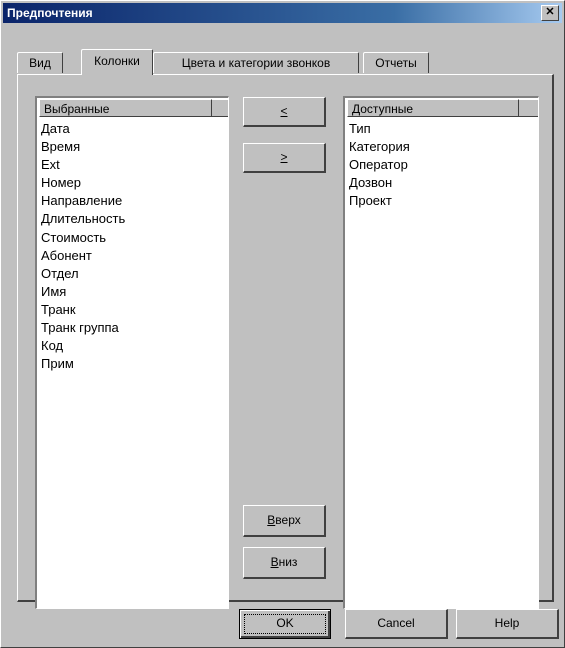 The width and height of the screenshot is (565, 648). Describe the element at coordinates (83, 274) in the screenshot. I see `list-item: Отдел` at that location.